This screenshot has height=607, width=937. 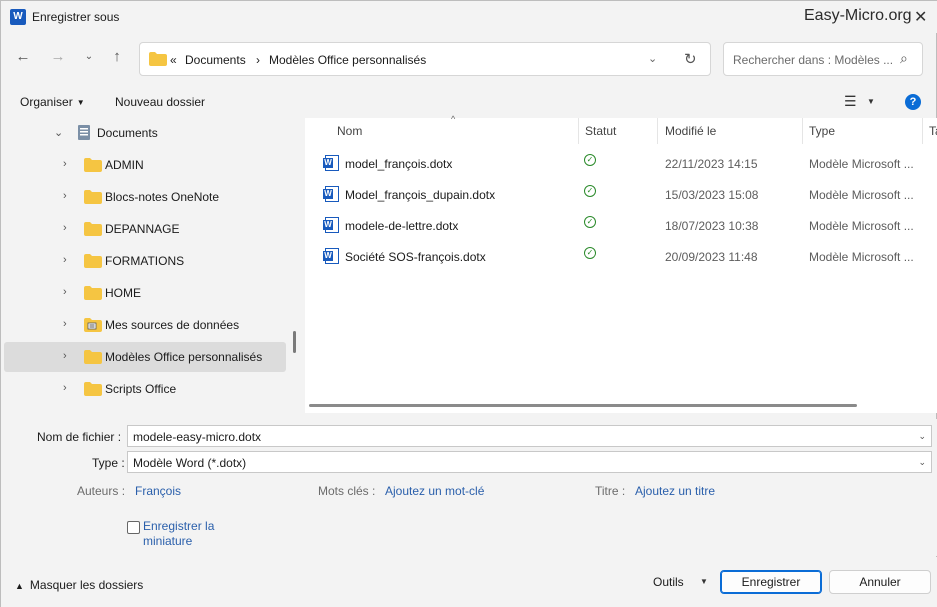 What do you see at coordinates (162, 197) in the screenshot?
I see `tree-item-label: Blocs-notes OneNote` at bounding box center [162, 197].